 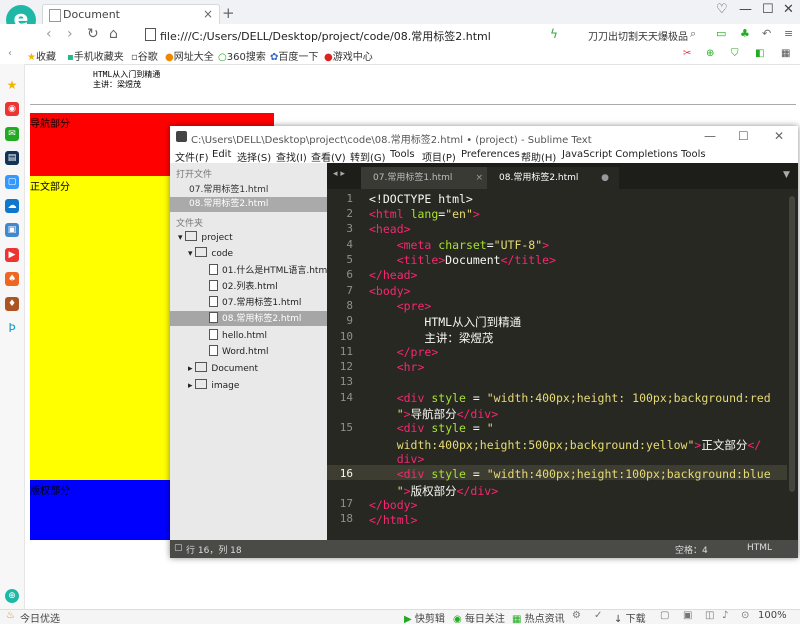 What do you see at coordinates (710, 136) in the screenshot?
I see `sublime-minimize-button: —` at bounding box center [710, 136].